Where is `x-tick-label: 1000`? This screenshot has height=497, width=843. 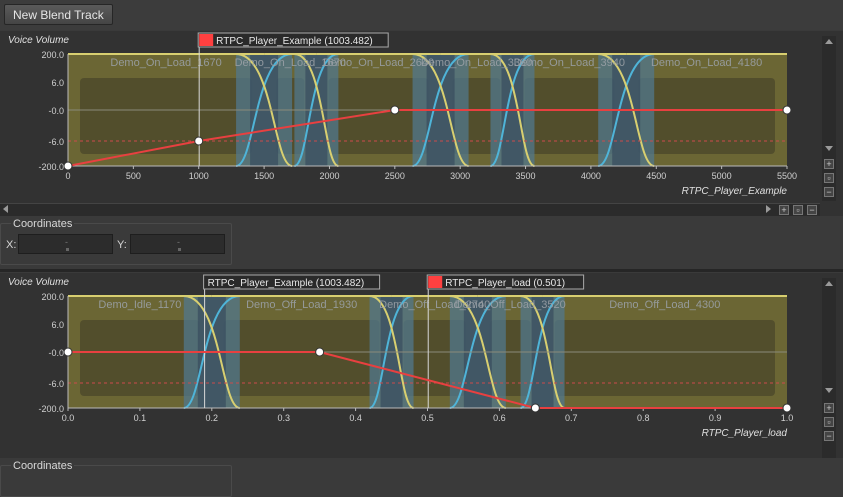 x-tick-label: 1000 is located at coordinates (199, 176).